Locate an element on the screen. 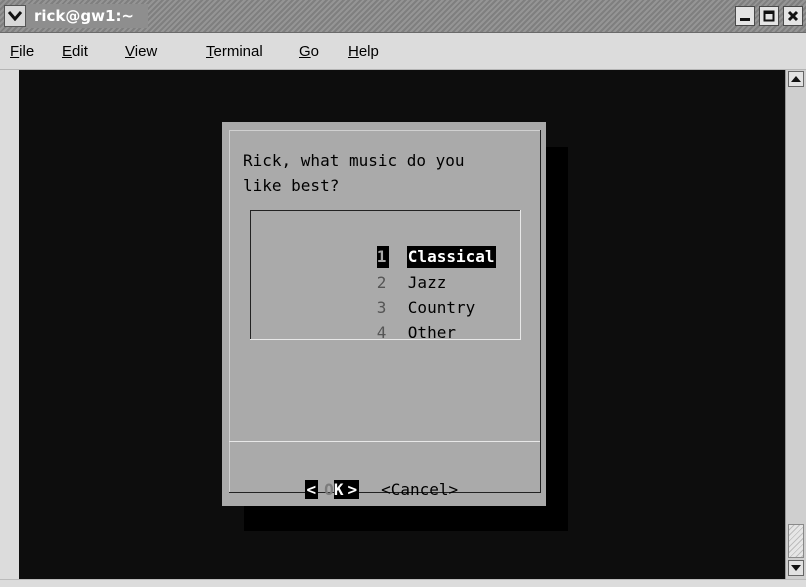 The image size is (806, 587). ok-letter-k: K is located at coordinates (339, 489).